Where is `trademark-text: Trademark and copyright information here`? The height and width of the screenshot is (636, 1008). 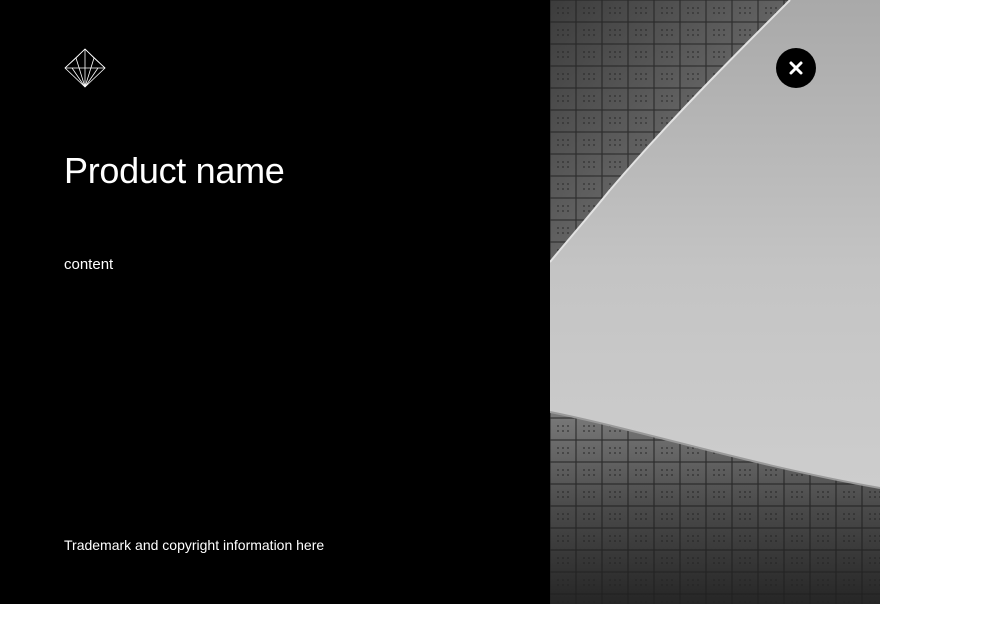
trademark-text: Trademark and copyright information here is located at coordinates (194, 545).